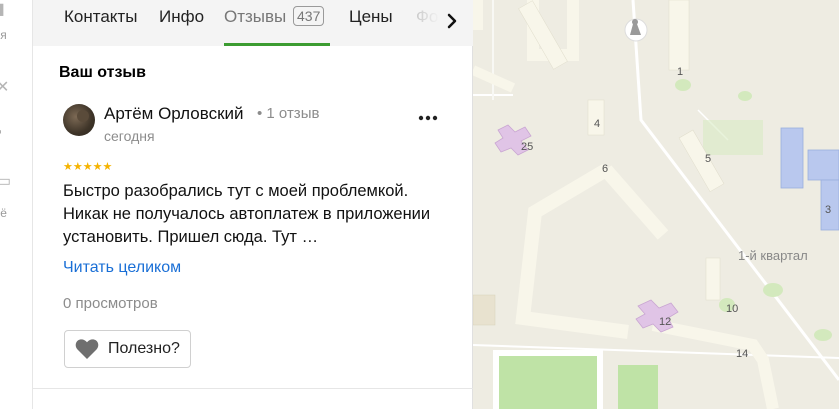  Describe the element at coordinates (605, 169) in the screenshot. I see `building-number-label: 6` at that location.